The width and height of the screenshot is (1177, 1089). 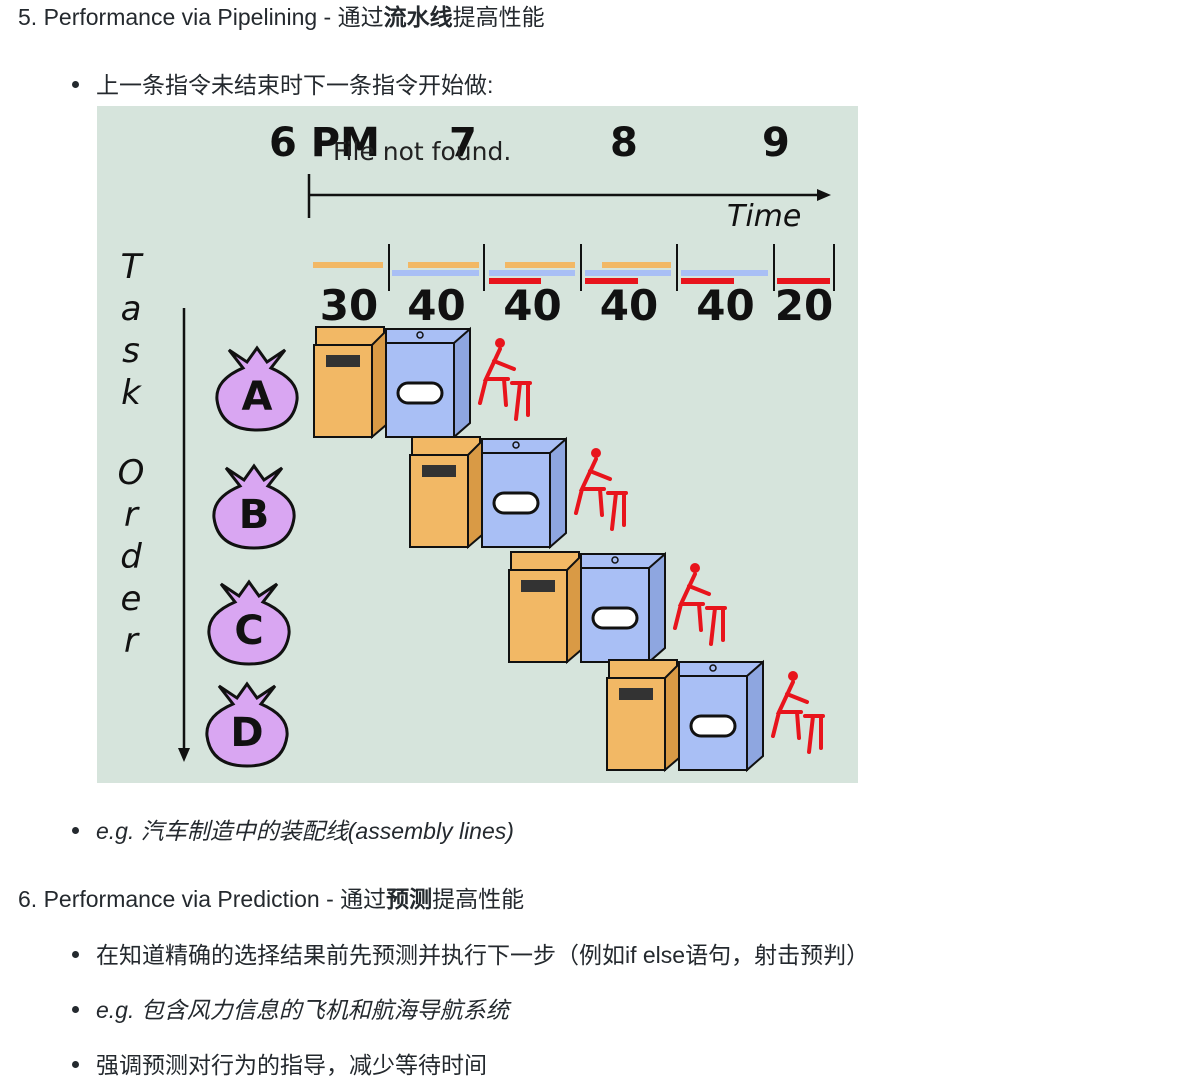 I want to click on task-label-d: D, so click(x=246, y=733).